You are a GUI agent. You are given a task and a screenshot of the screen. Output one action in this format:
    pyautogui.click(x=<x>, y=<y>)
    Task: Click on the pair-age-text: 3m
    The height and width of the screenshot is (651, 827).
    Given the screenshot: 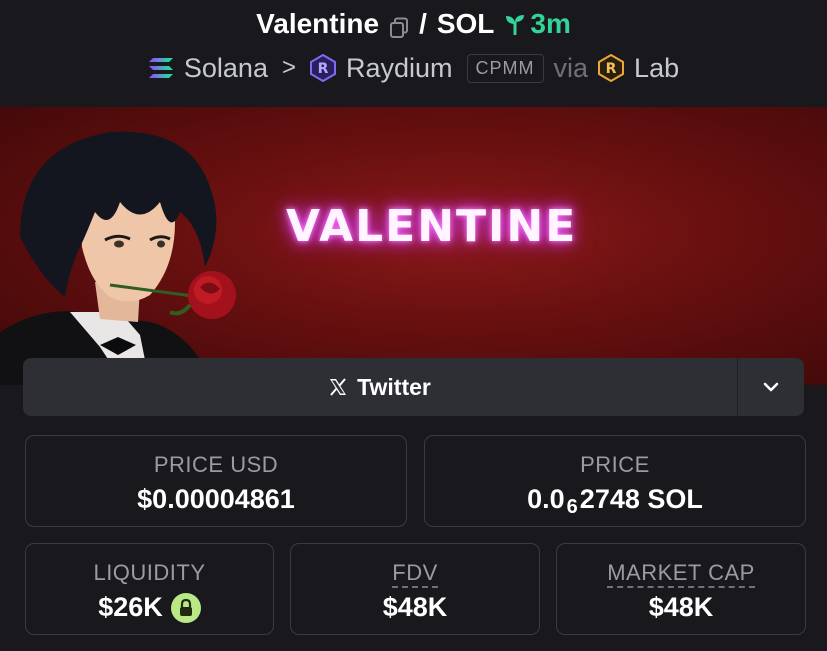 What is the action you would take?
    pyautogui.click(x=550, y=23)
    